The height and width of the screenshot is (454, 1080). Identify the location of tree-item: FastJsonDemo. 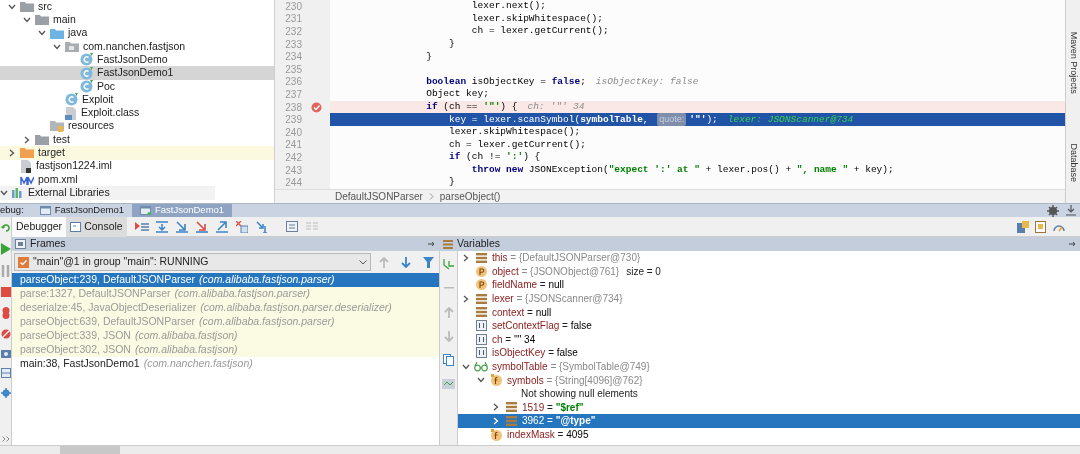
(137, 60).